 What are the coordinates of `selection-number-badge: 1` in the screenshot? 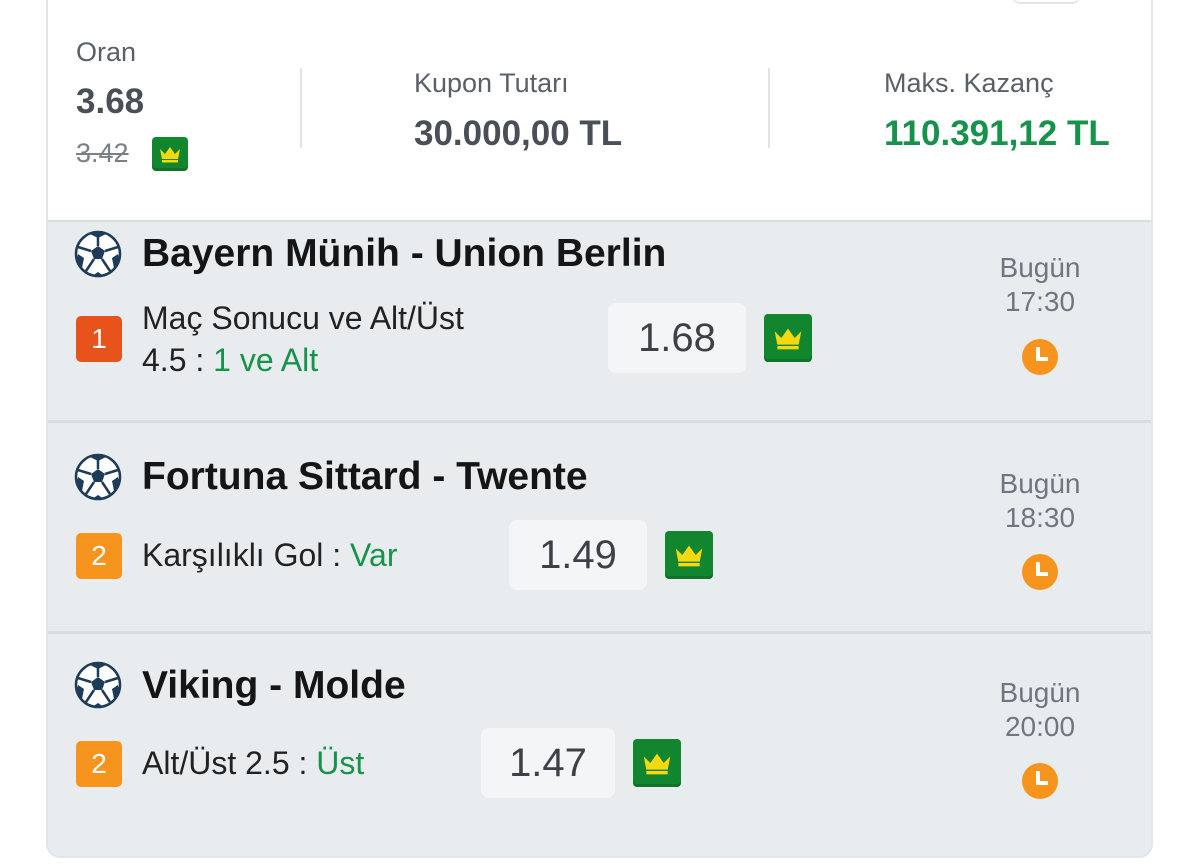 It's located at (99, 339).